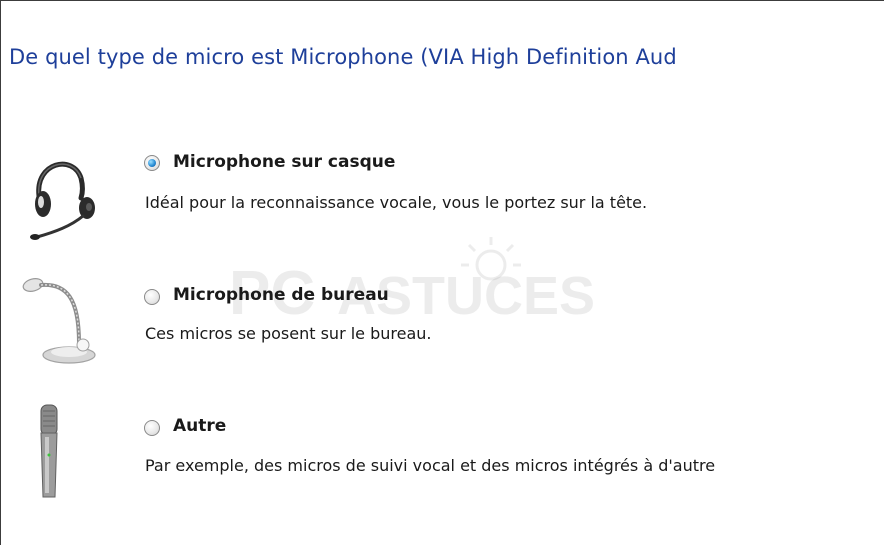  What do you see at coordinates (152, 297) in the screenshot?
I see `radio-desk-microphone` at bounding box center [152, 297].